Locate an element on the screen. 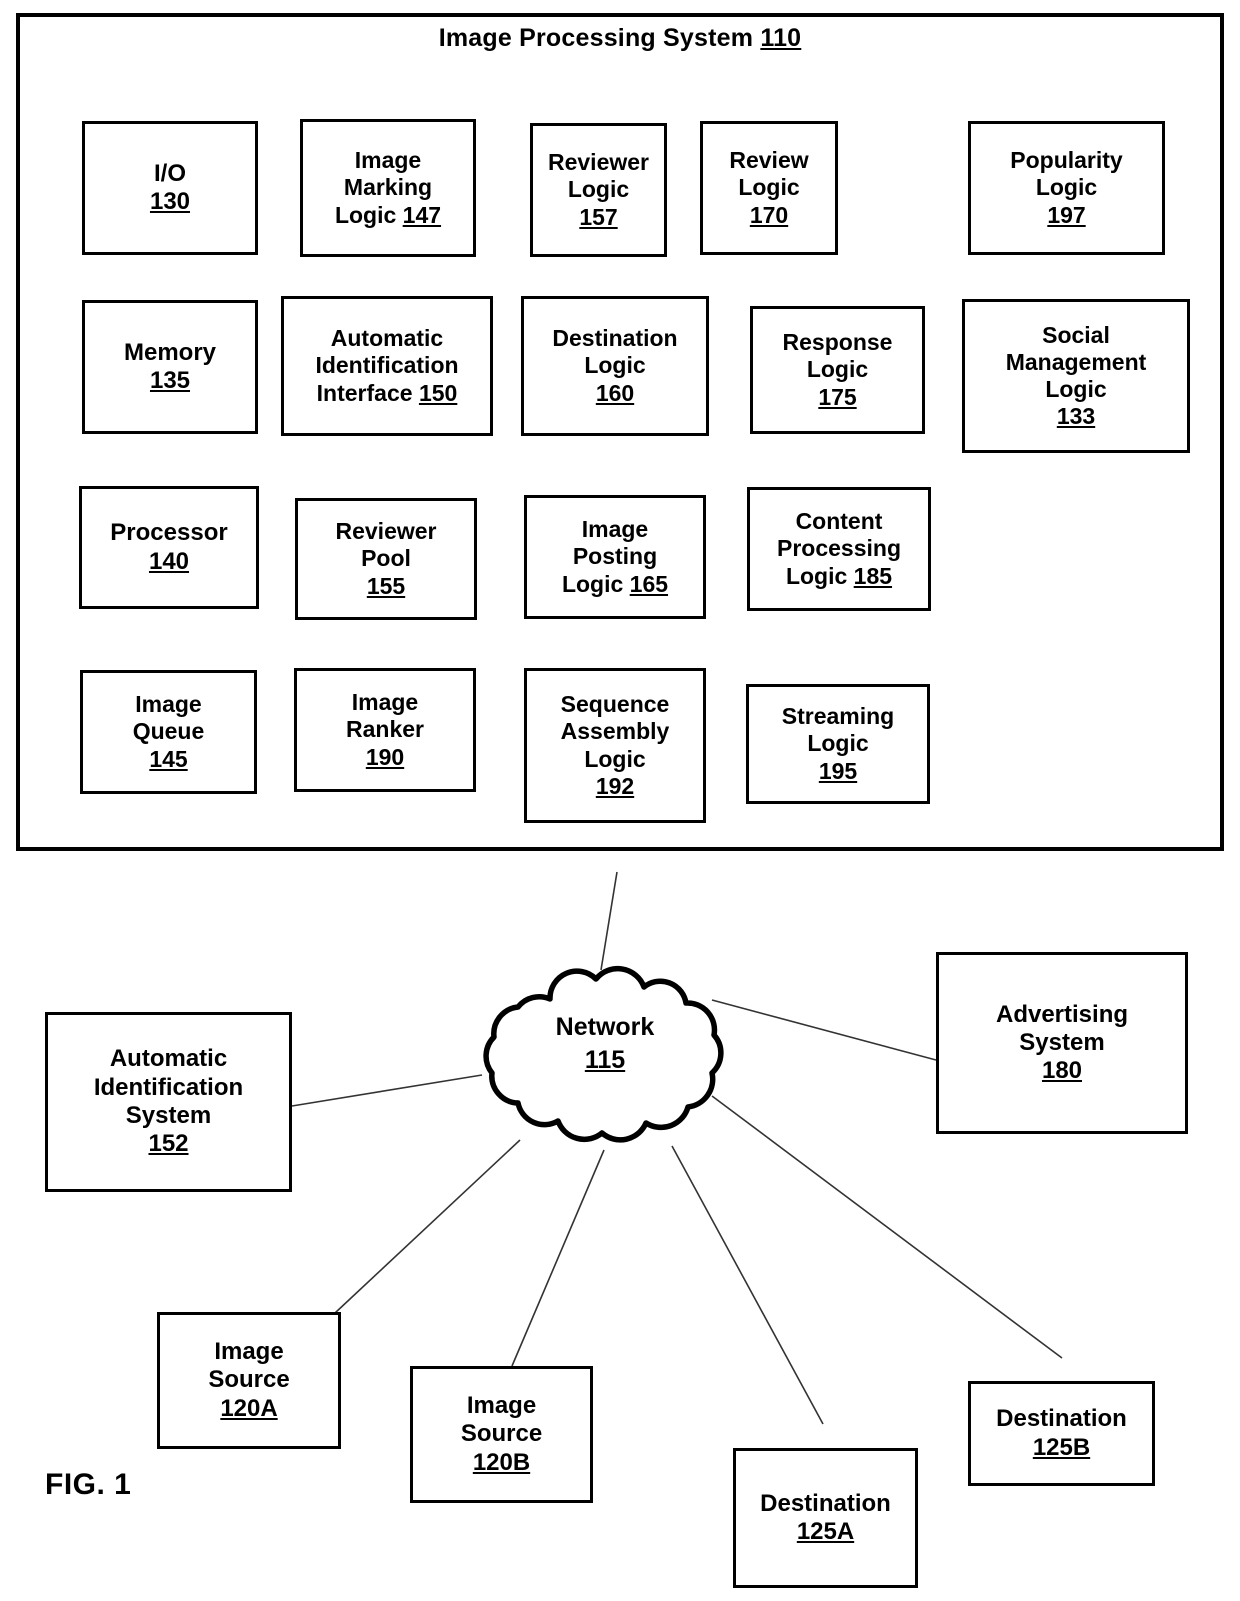  module-automatic-identification-interface: Automatic Identification Interface 150 is located at coordinates (387, 366).